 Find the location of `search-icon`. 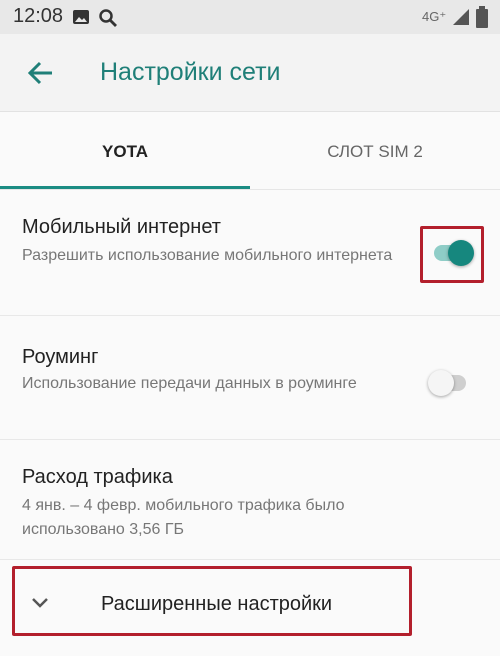

search-icon is located at coordinates (108, 18).